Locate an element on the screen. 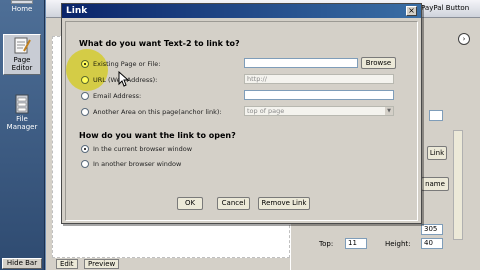 This screenshot has width=480, height=270. top-label: Top: is located at coordinates (326, 244).